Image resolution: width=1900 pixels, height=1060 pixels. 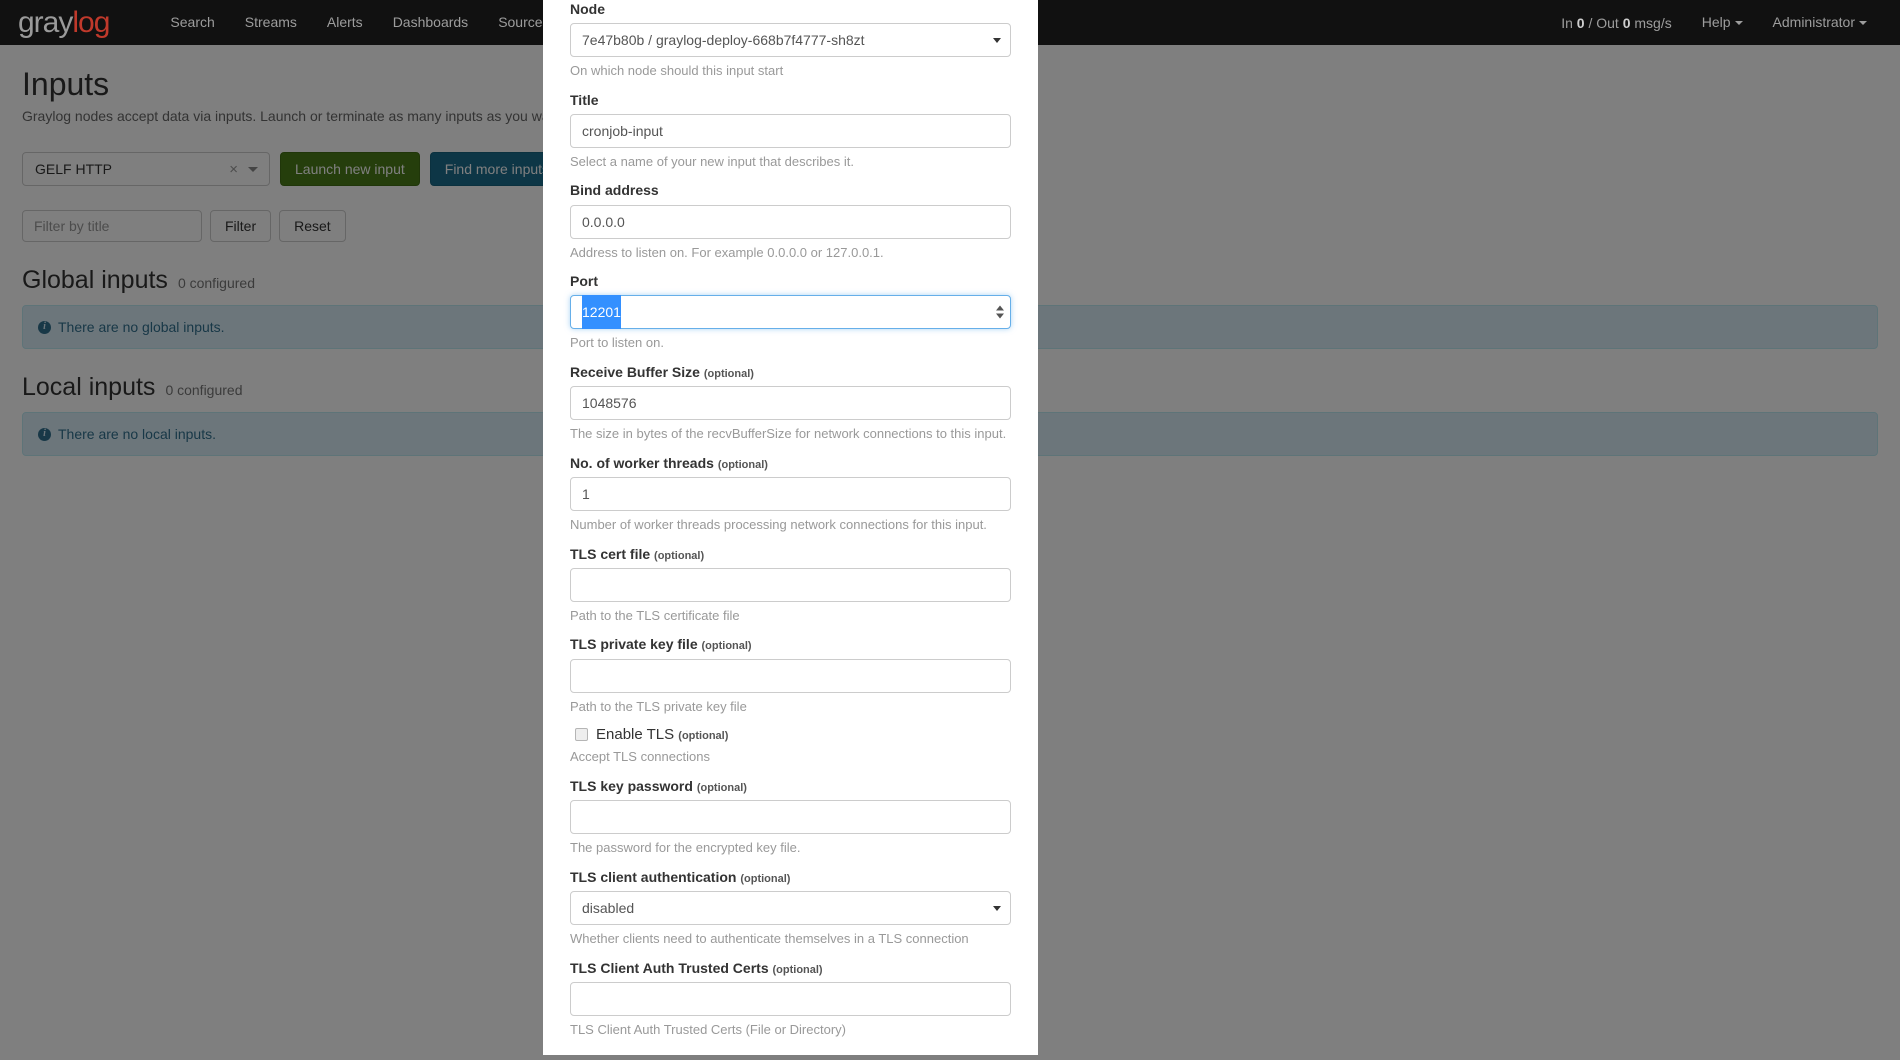 What do you see at coordinates (793, 734) in the screenshot?
I see `enable-tls-checkbox-row: Enable TLS (optional)` at bounding box center [793, 734].